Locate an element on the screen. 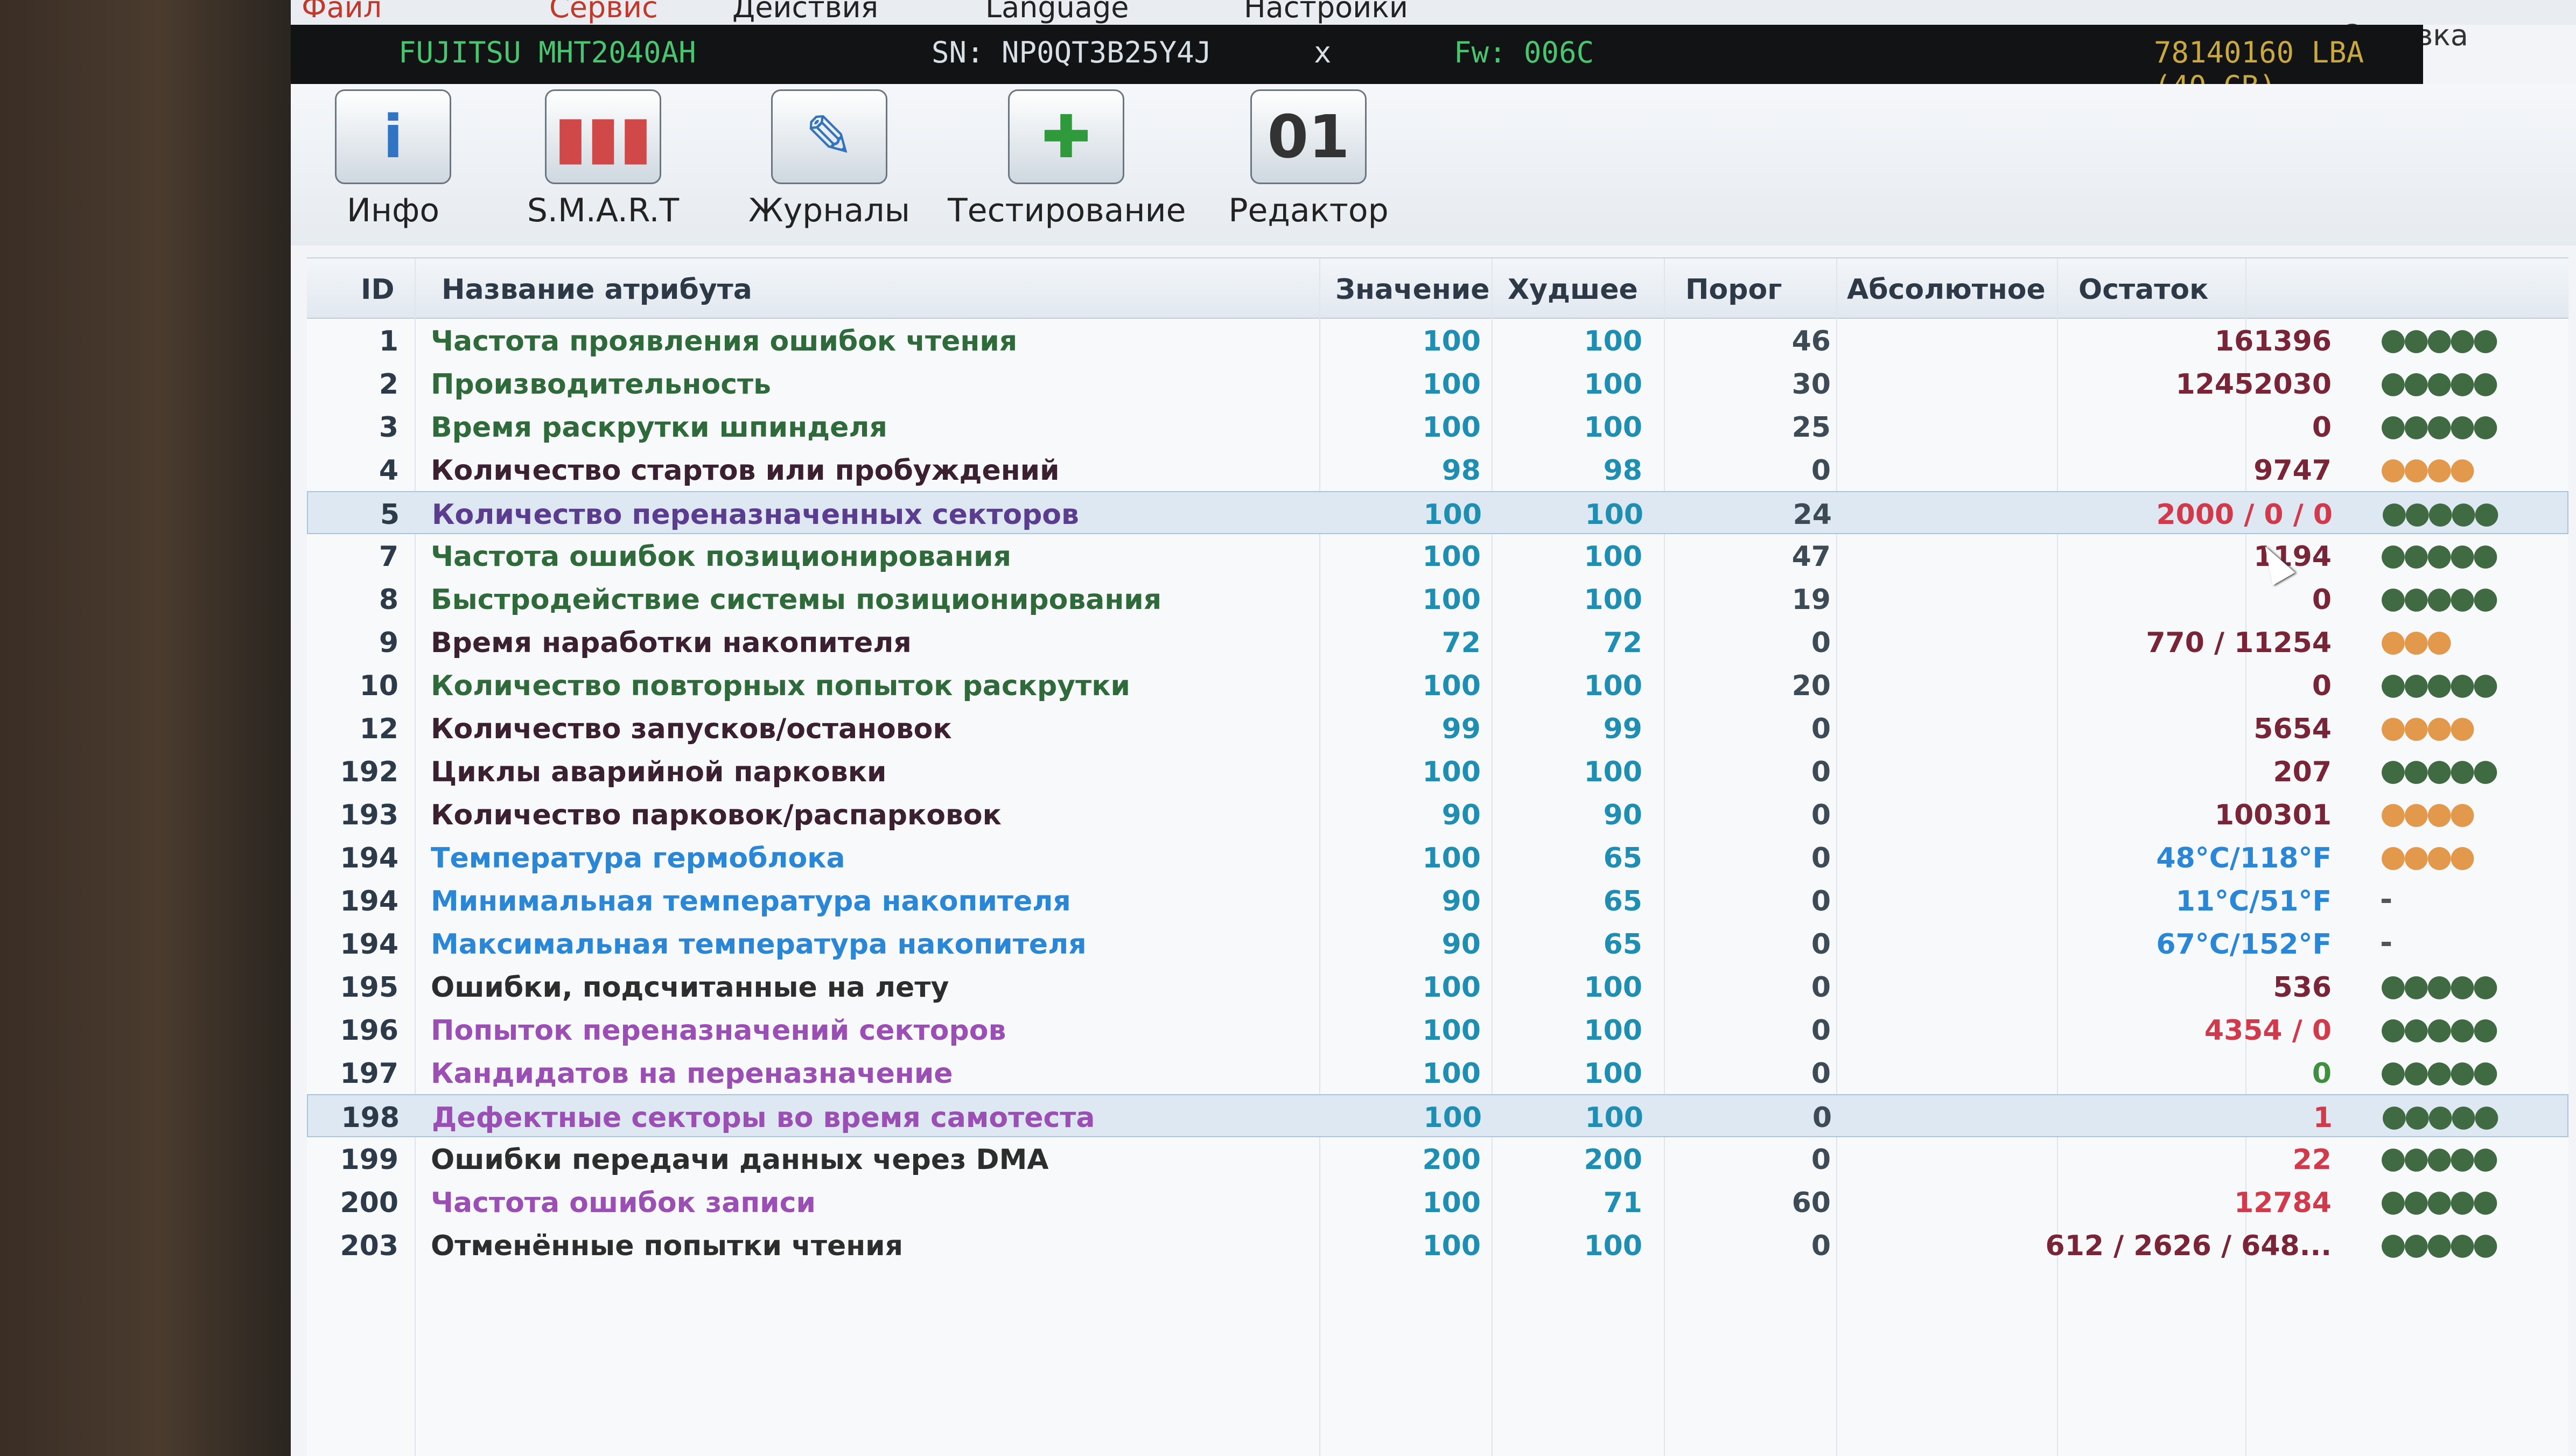 The width and height of the screenshot is (2576, 1456). attr-raw: 2000 / 0 / 0 is located at coordinates (2244, 515).